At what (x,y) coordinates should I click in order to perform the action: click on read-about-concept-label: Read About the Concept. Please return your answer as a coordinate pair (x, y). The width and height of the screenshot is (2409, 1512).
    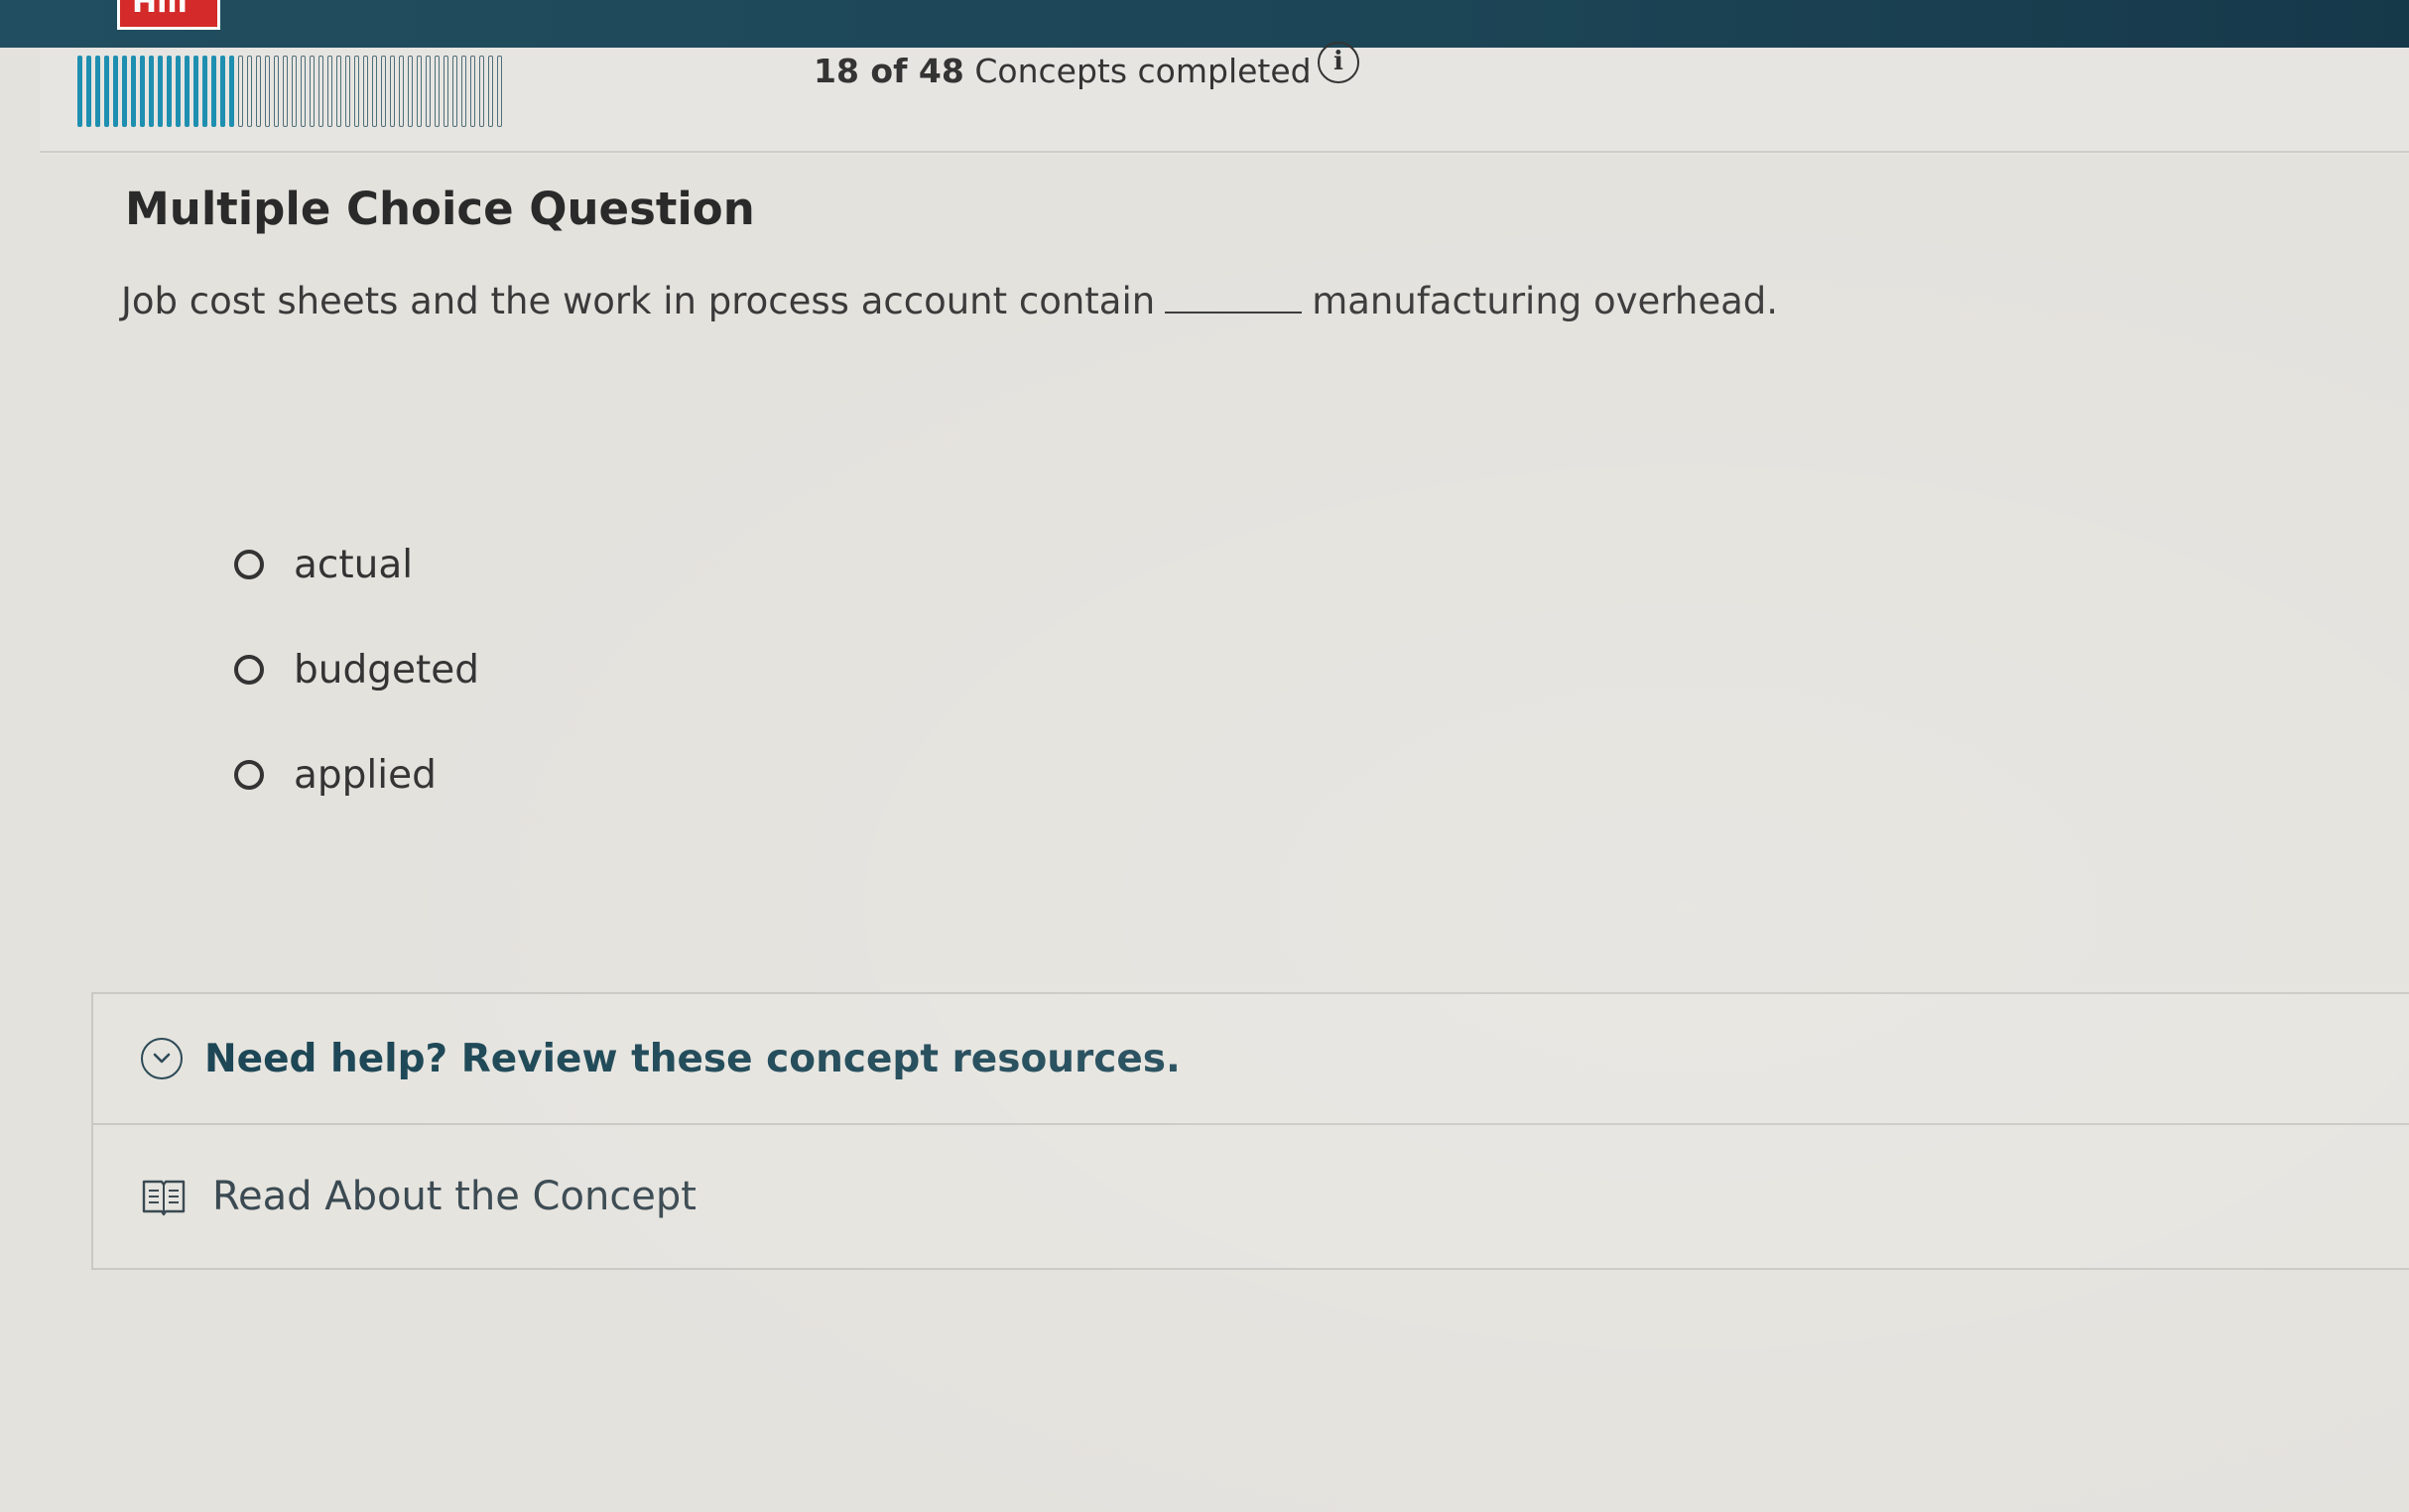
    Looking at the image, I should click on (454, 1196).